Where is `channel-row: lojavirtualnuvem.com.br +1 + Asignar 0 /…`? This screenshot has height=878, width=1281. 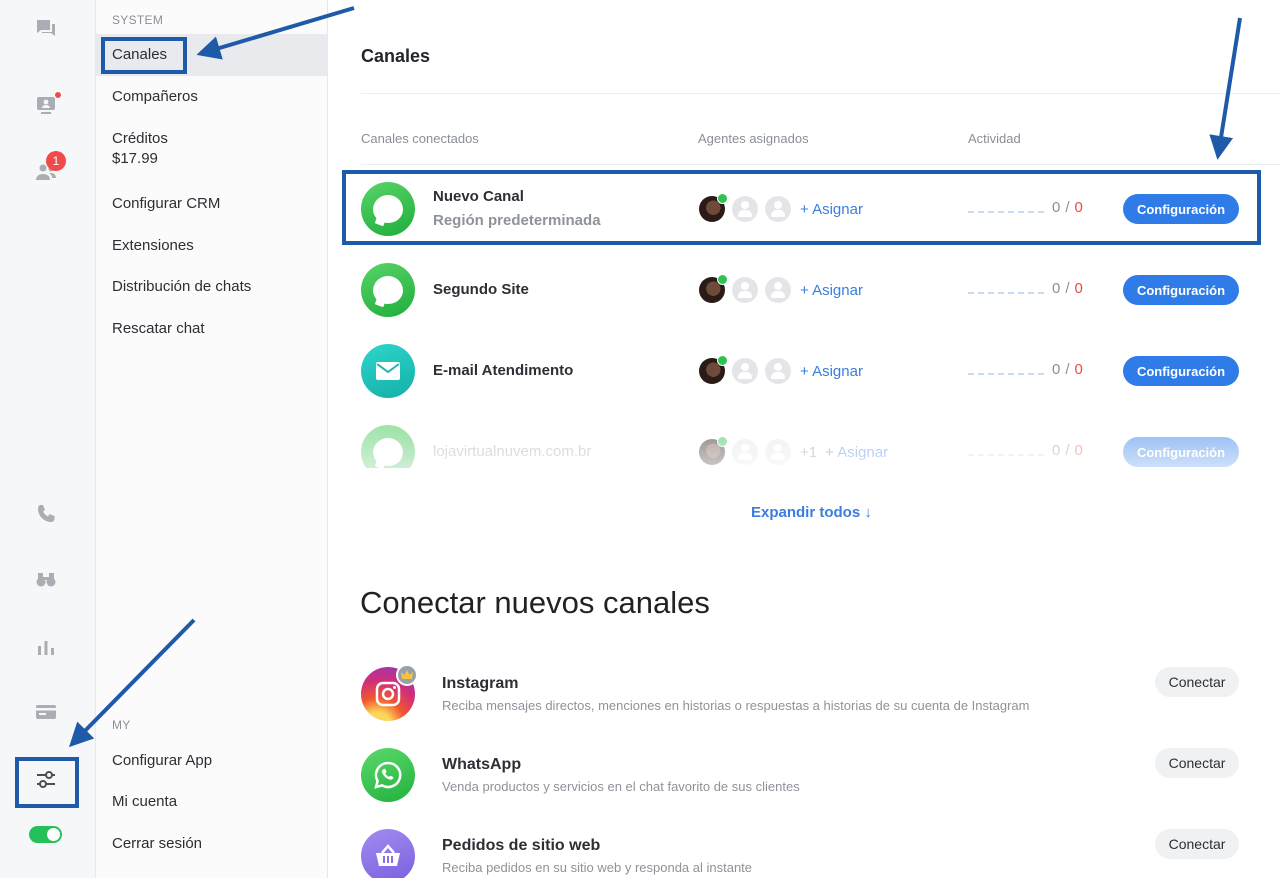 channel-row: lojavirtualnuvem.com.br +1 + Asignar 0 /… is located at coordinates (806, 440).